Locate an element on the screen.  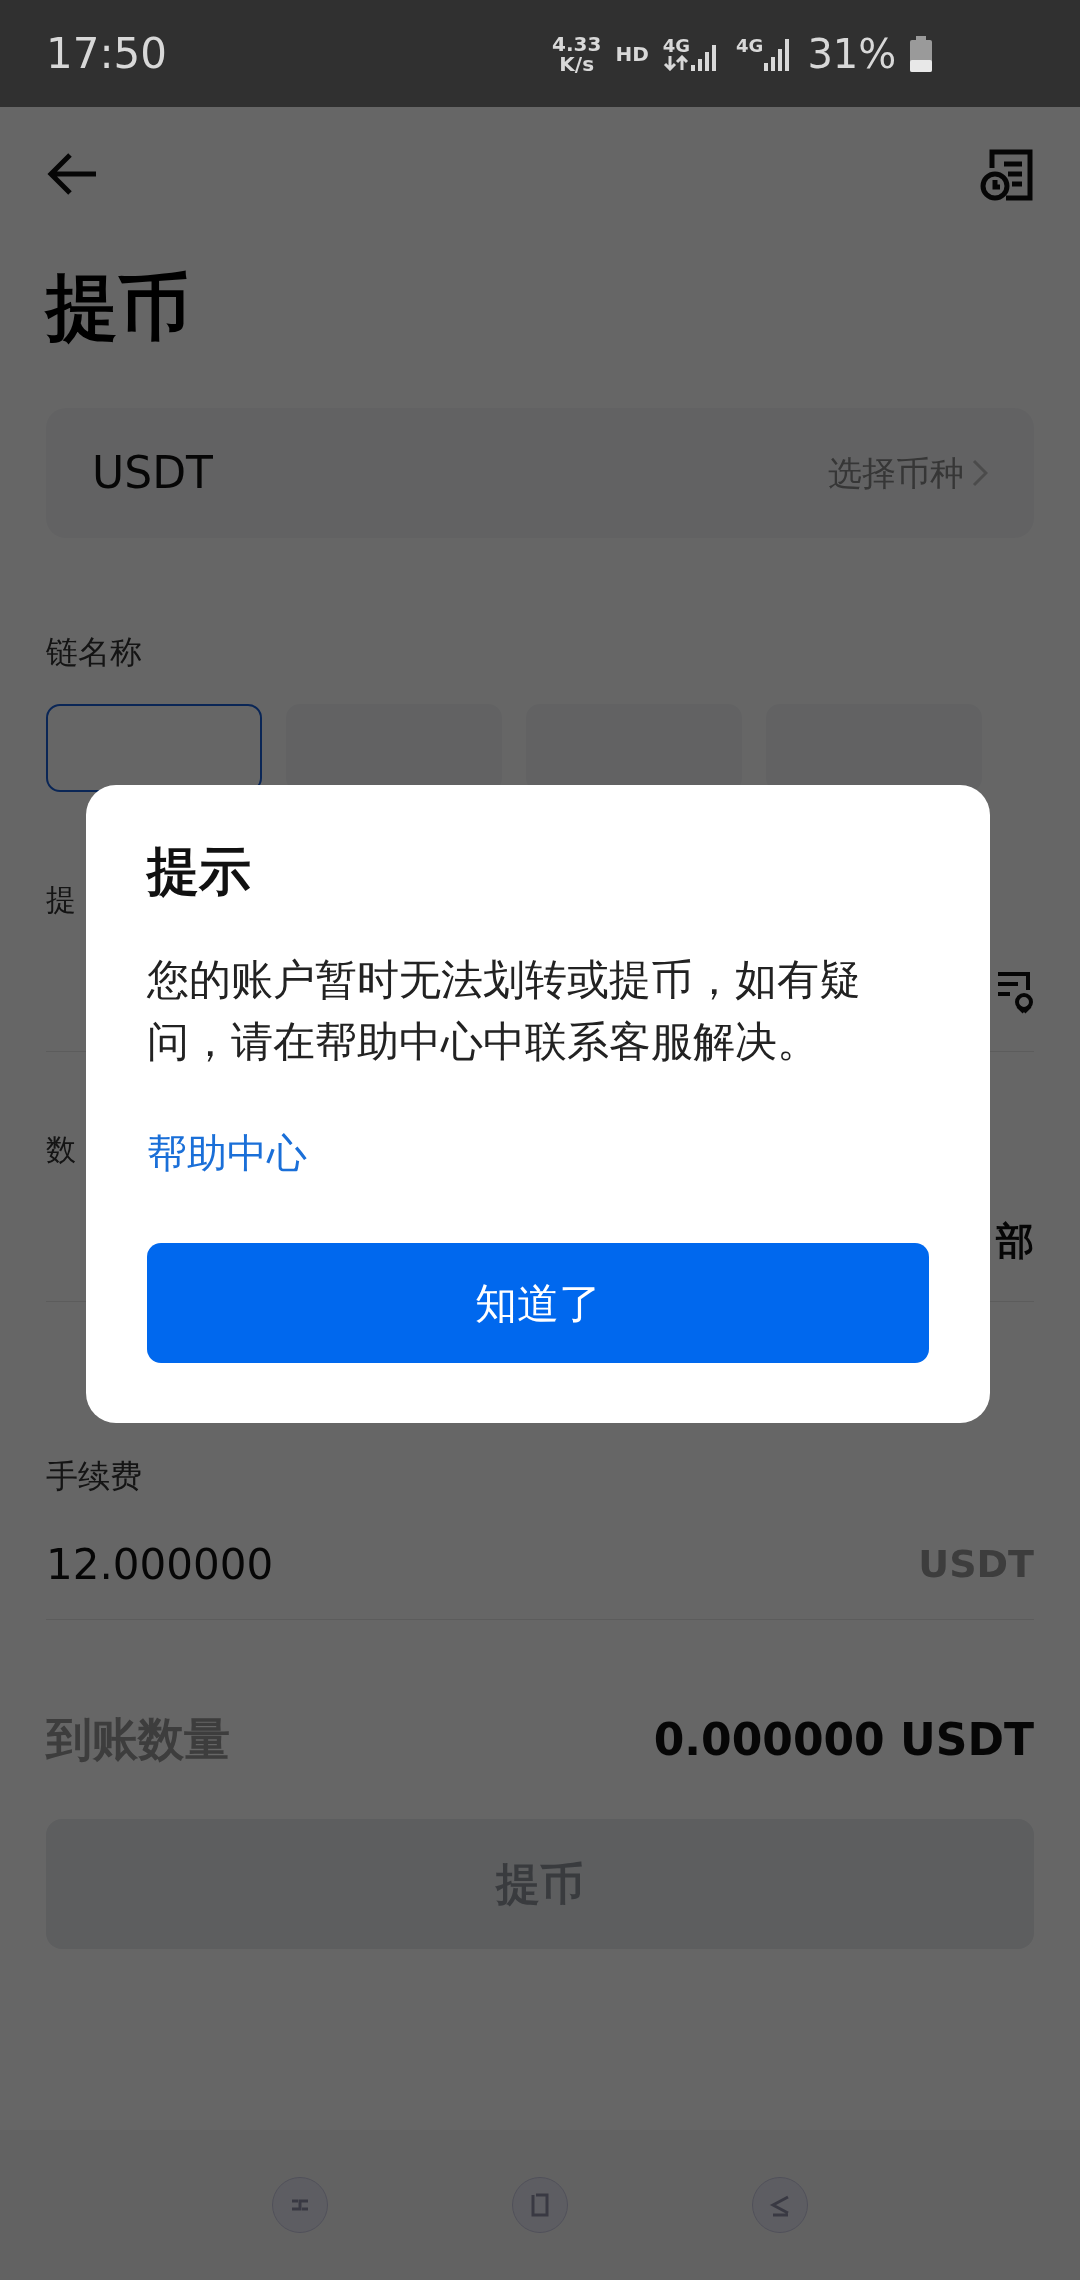
chevron-right-icon is located at coordinates (980, 473).